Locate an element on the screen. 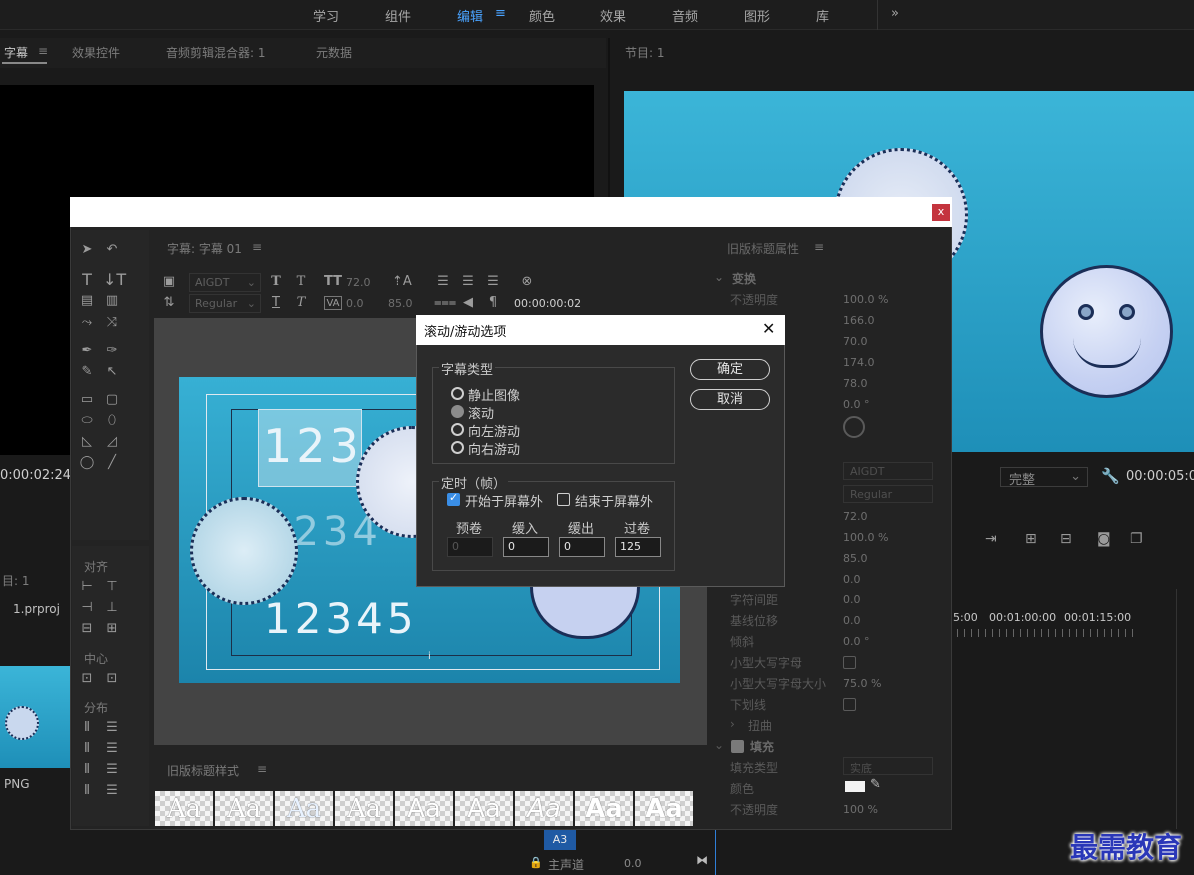 The height and width of the screenshot is (875, 1194). canvas-text-line: 12345 is located at coordinates (341, 618).